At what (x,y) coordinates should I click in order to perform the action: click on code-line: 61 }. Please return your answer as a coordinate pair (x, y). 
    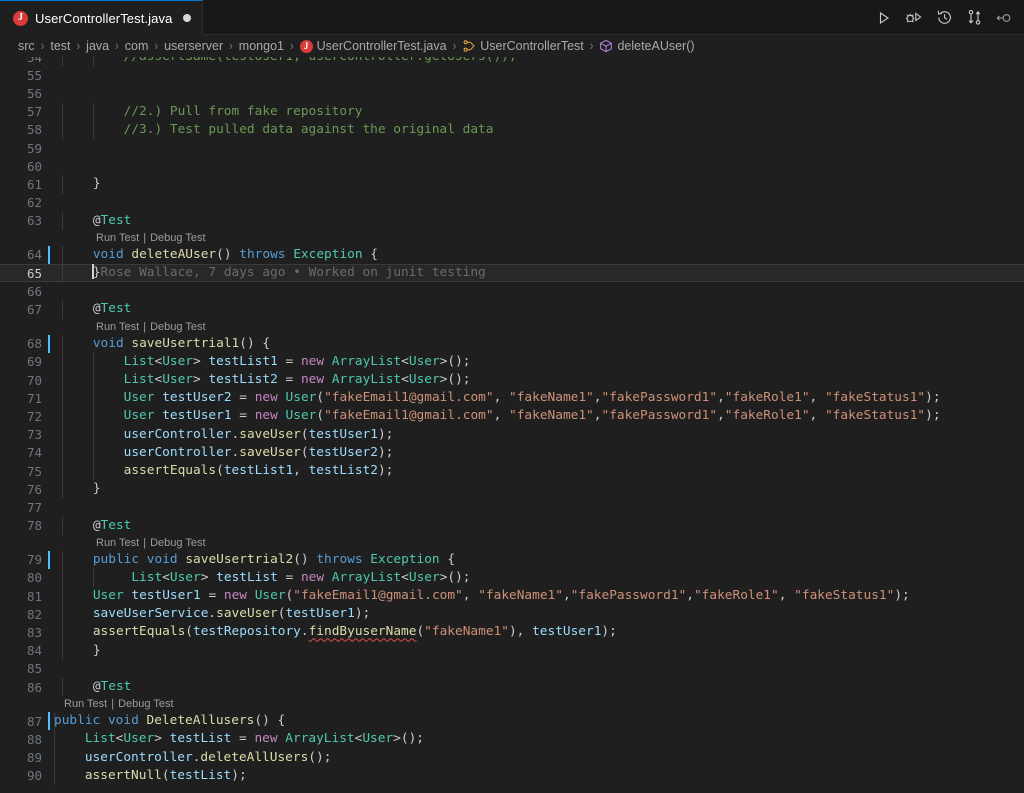
    Looking at the image, I should click on (512, 184).